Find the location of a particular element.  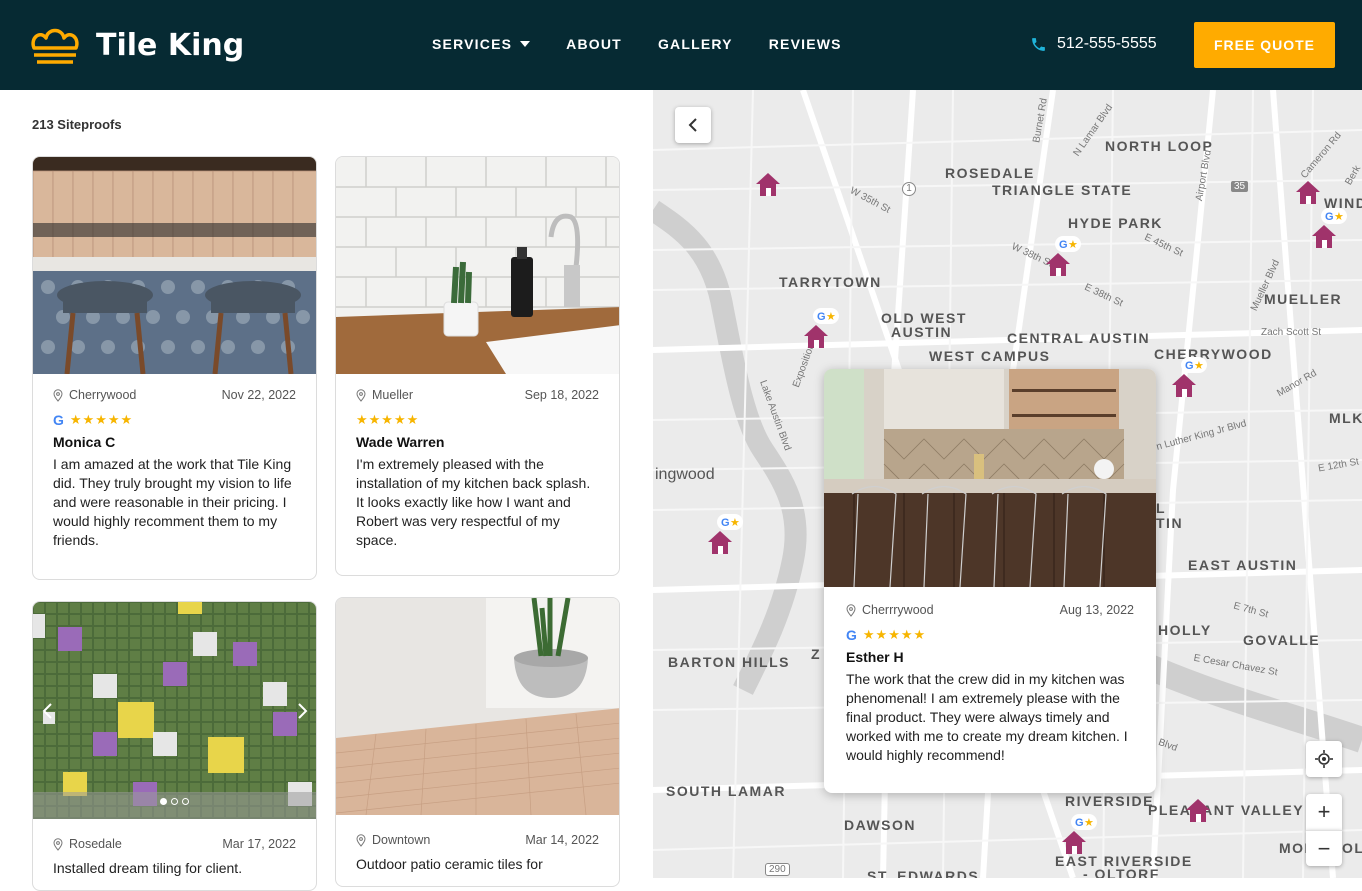

highway-shield: 1 is located at coordinates (909, 189).